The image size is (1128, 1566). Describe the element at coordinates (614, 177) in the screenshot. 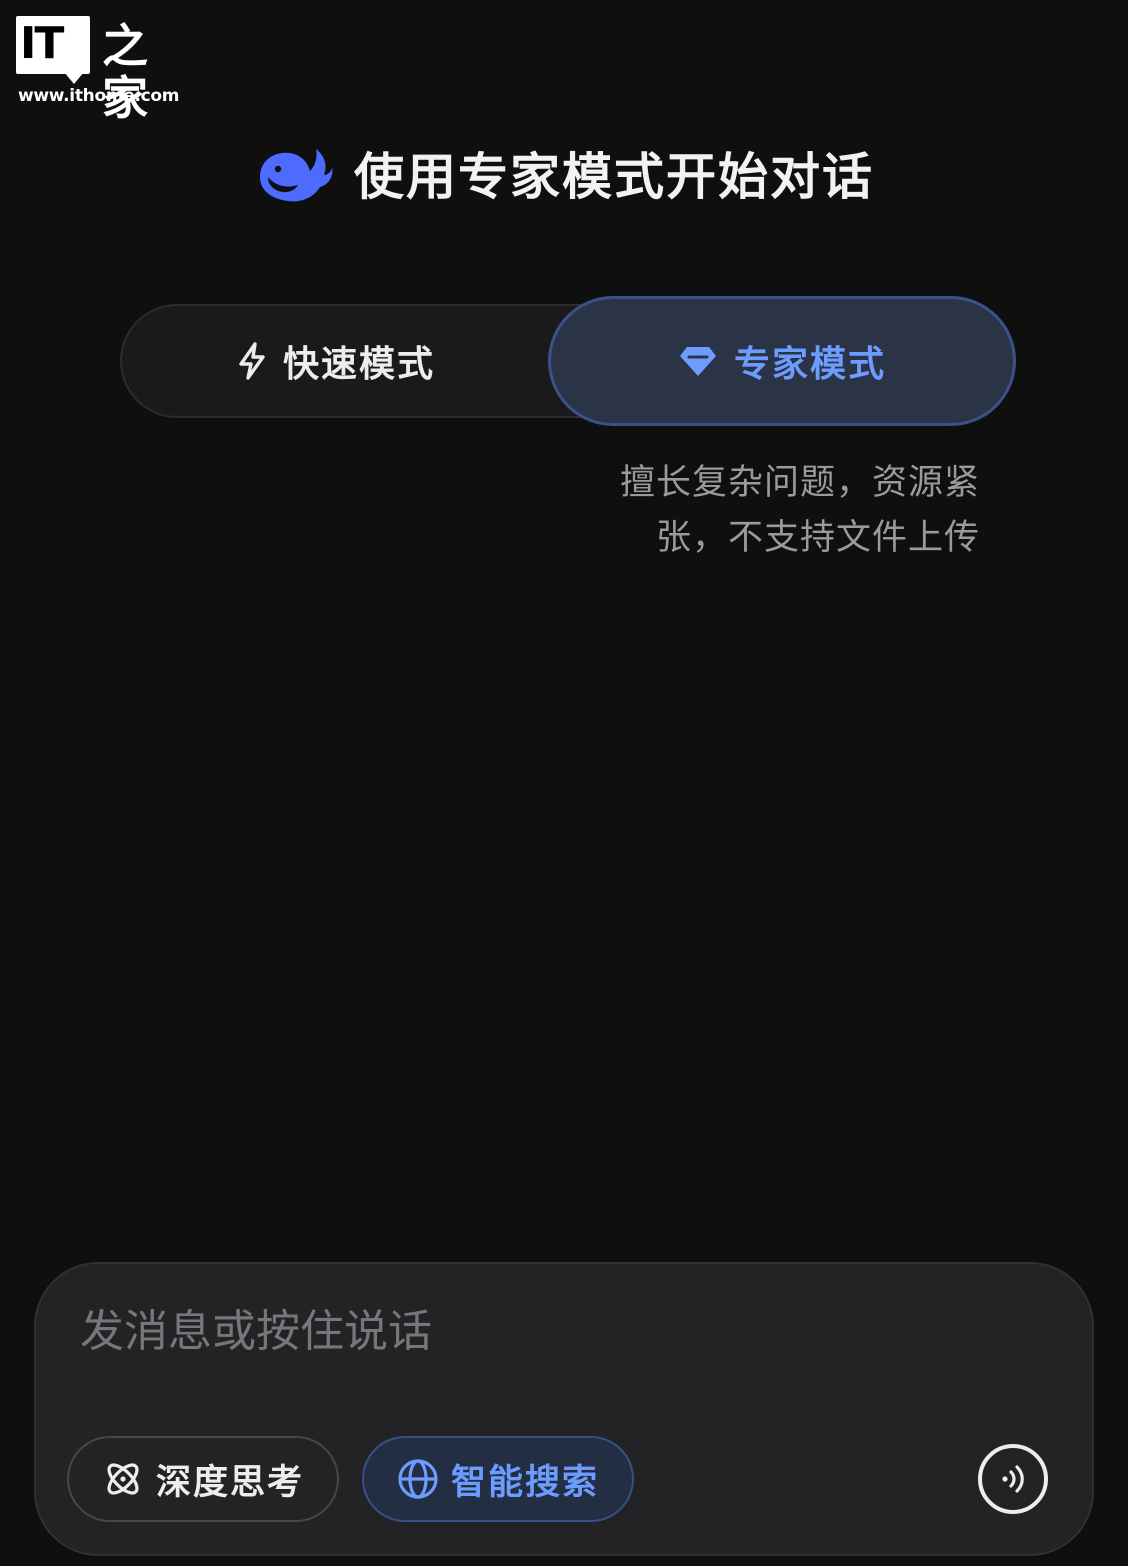

I see `page-title: 使用专家模式开始对话` at that location.